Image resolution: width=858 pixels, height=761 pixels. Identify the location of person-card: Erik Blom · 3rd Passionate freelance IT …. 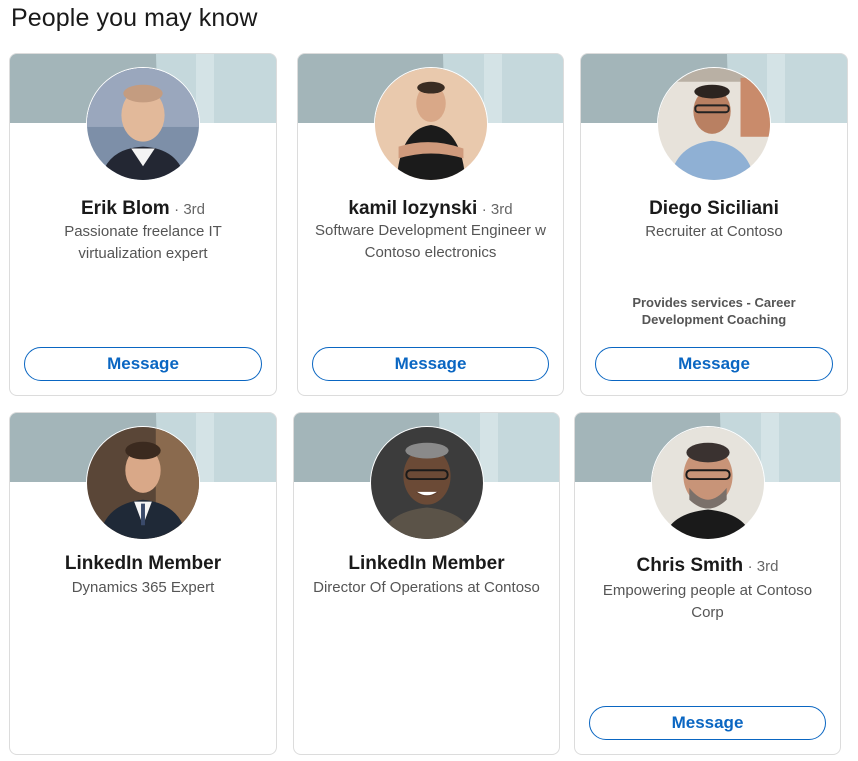
(143, 224).